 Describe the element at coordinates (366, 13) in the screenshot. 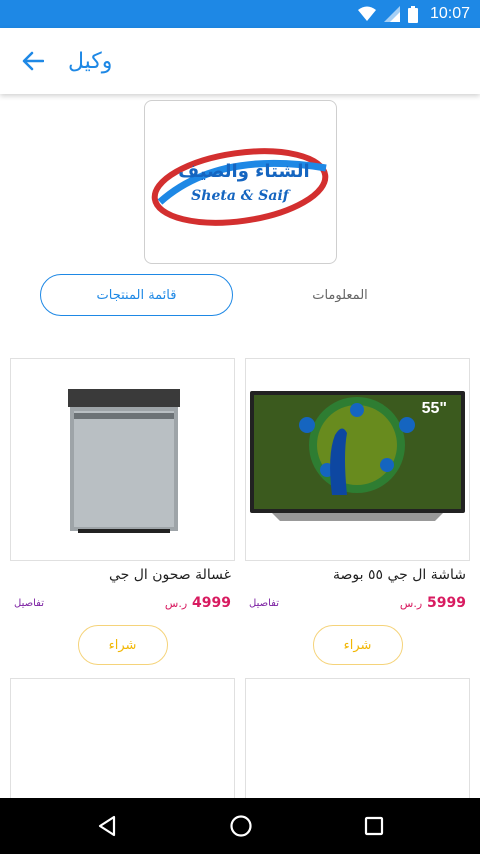

I see `wifi-icon` at that location.